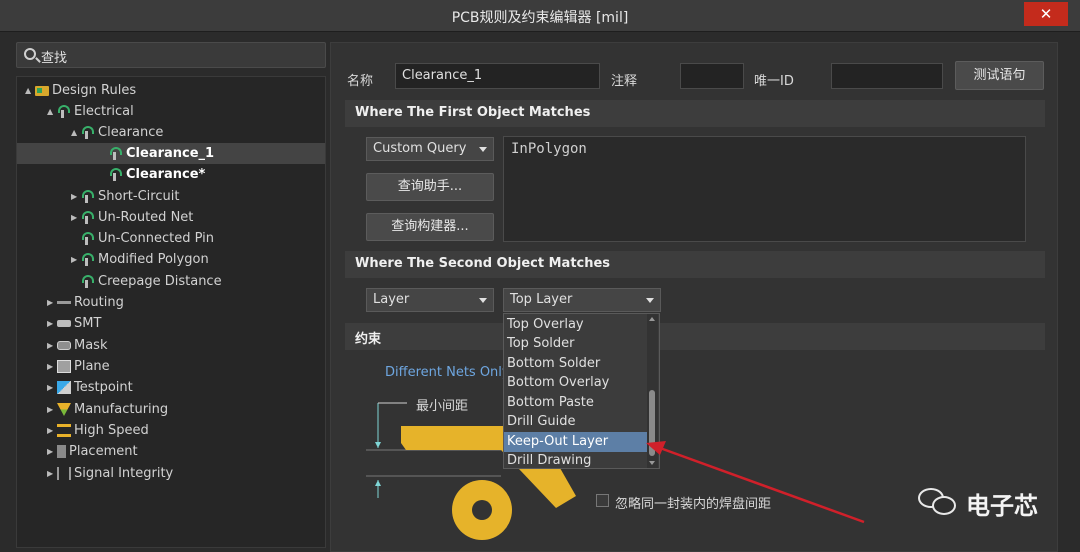 The height and width of the screenshot is (552, 1080). What do you see at coordinates (695, 264) in the screenshot?
I see `second-match-header: Where The Second Object Matches` at bounding box center [695, 264].